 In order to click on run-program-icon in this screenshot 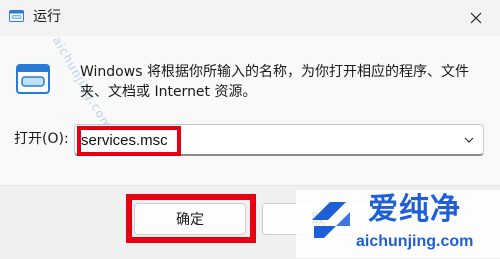, I will do `click(33, 79)`.